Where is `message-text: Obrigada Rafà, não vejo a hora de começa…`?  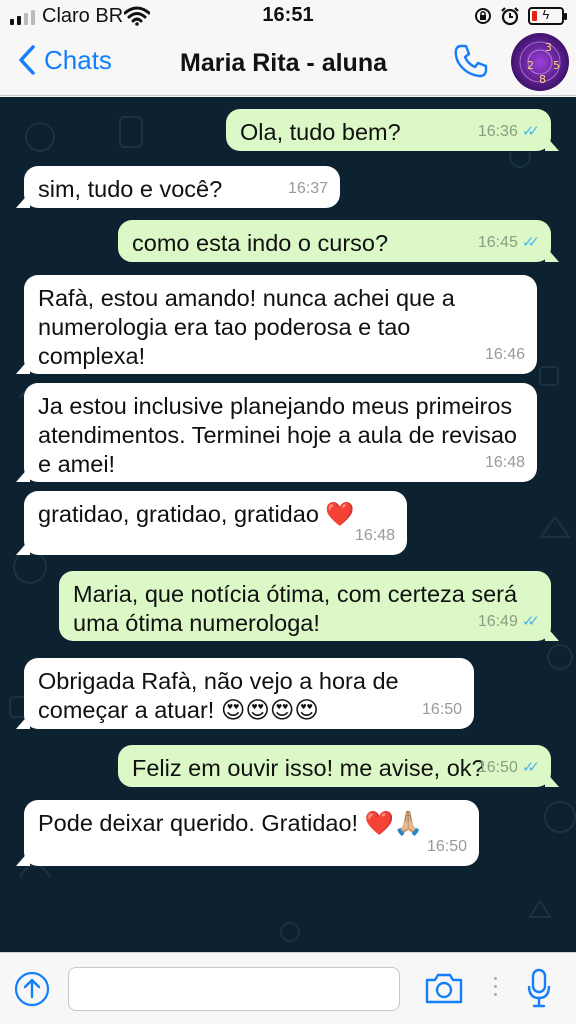
message-text: Obrigada Rafà, não vejo a hora de começa… is located at coordinates (218, 695).